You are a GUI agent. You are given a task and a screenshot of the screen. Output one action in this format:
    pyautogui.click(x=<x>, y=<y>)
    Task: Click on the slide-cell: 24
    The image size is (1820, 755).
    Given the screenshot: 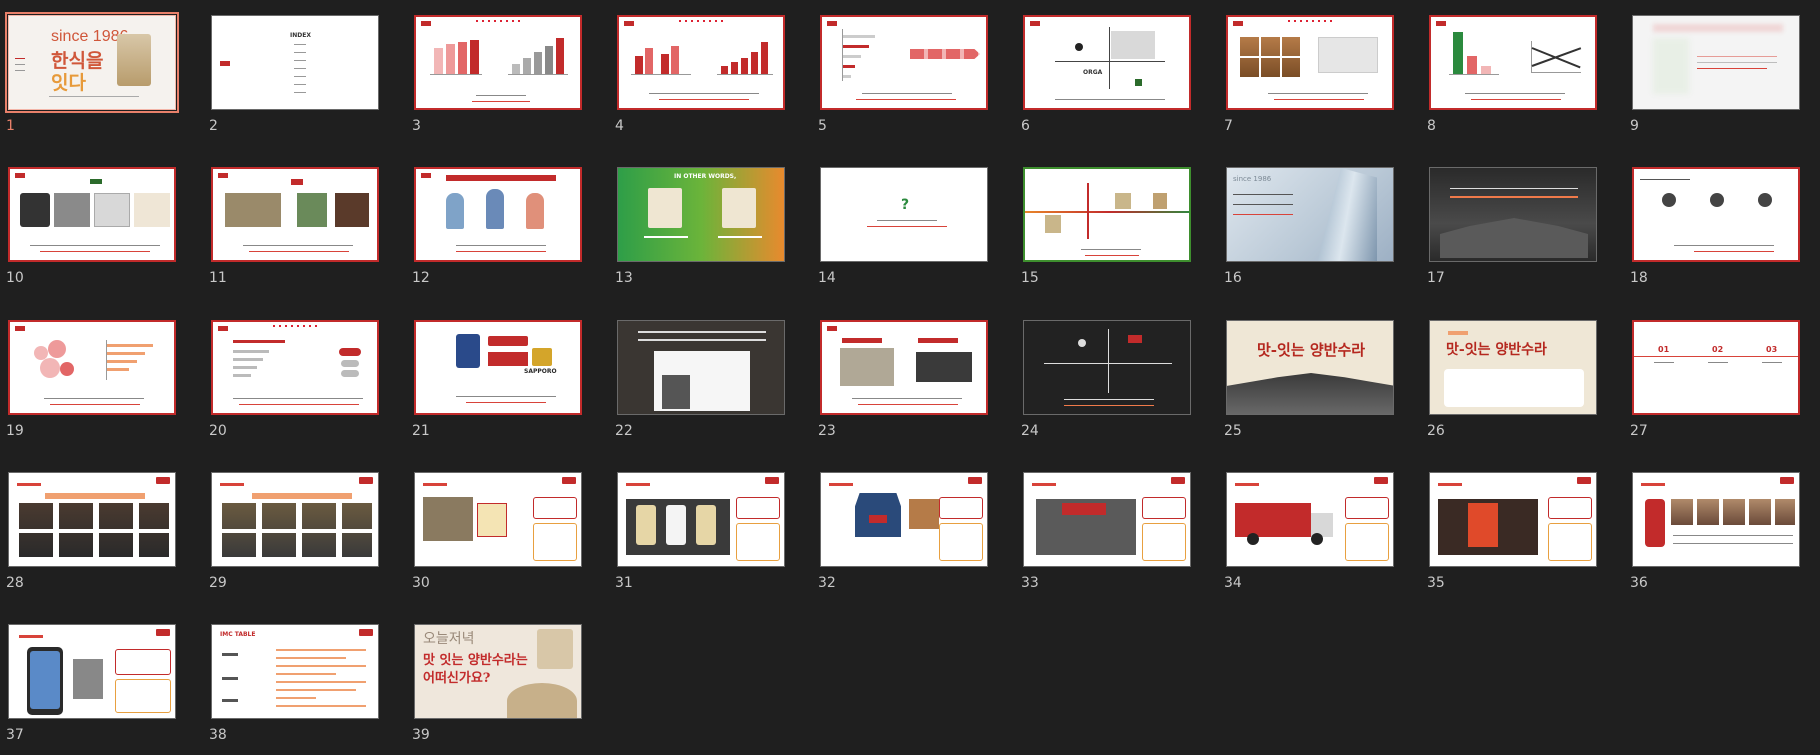 What is the action you would take?
    pyautogui.click(x=1106, y=375)
    